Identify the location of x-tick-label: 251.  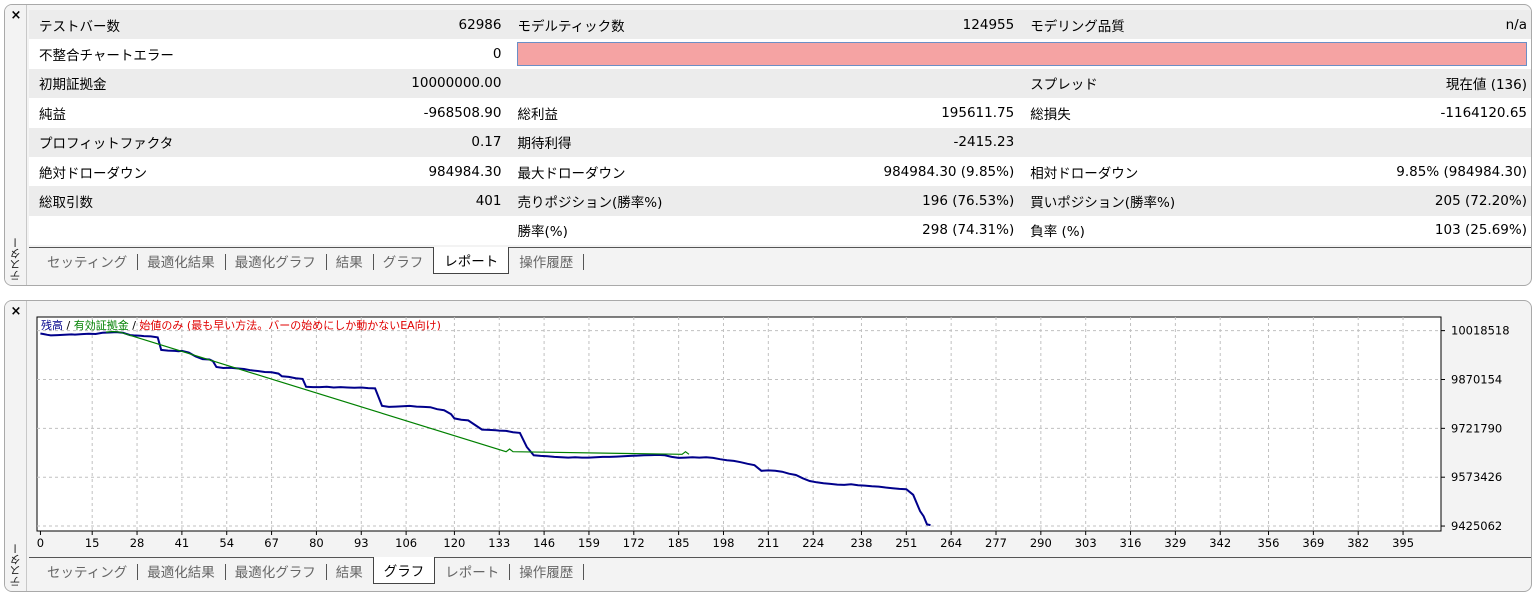
(906, 543).